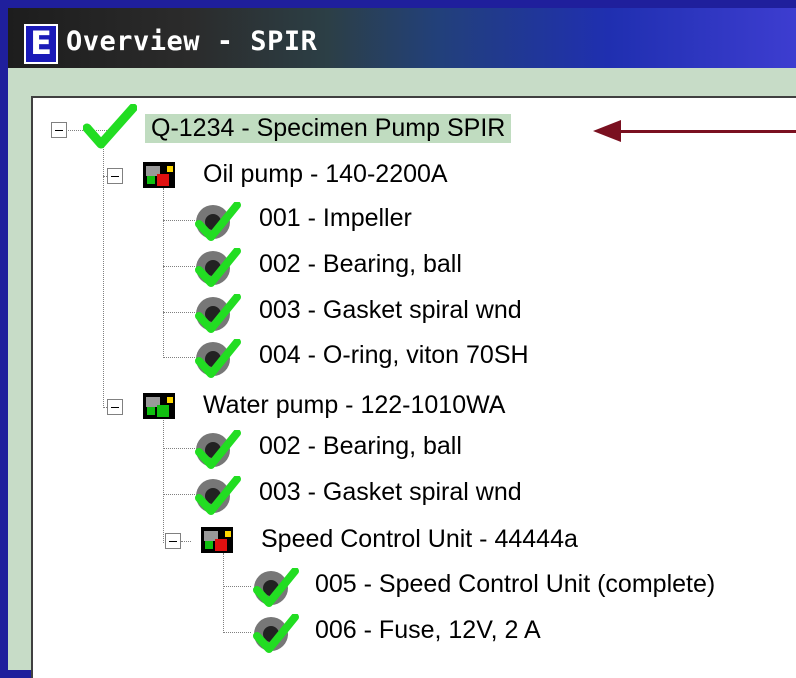  Describe the element at coordinates (328, 128) in the screenshot. I see `root-node-label: Q-1234 - Specimen Pump SPIR` at that location.